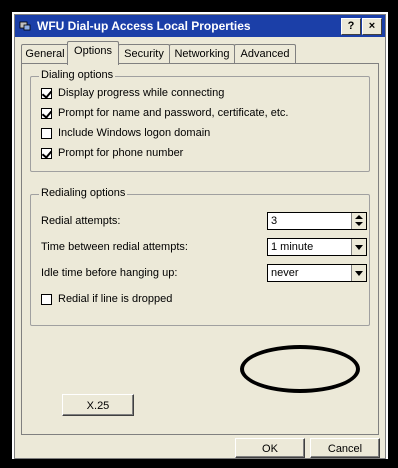 This screenshot has height=468, width=398. Describe the element at coordinates (345, 448) in the screenshot. I see `cancel-button: Cancel` at that location.